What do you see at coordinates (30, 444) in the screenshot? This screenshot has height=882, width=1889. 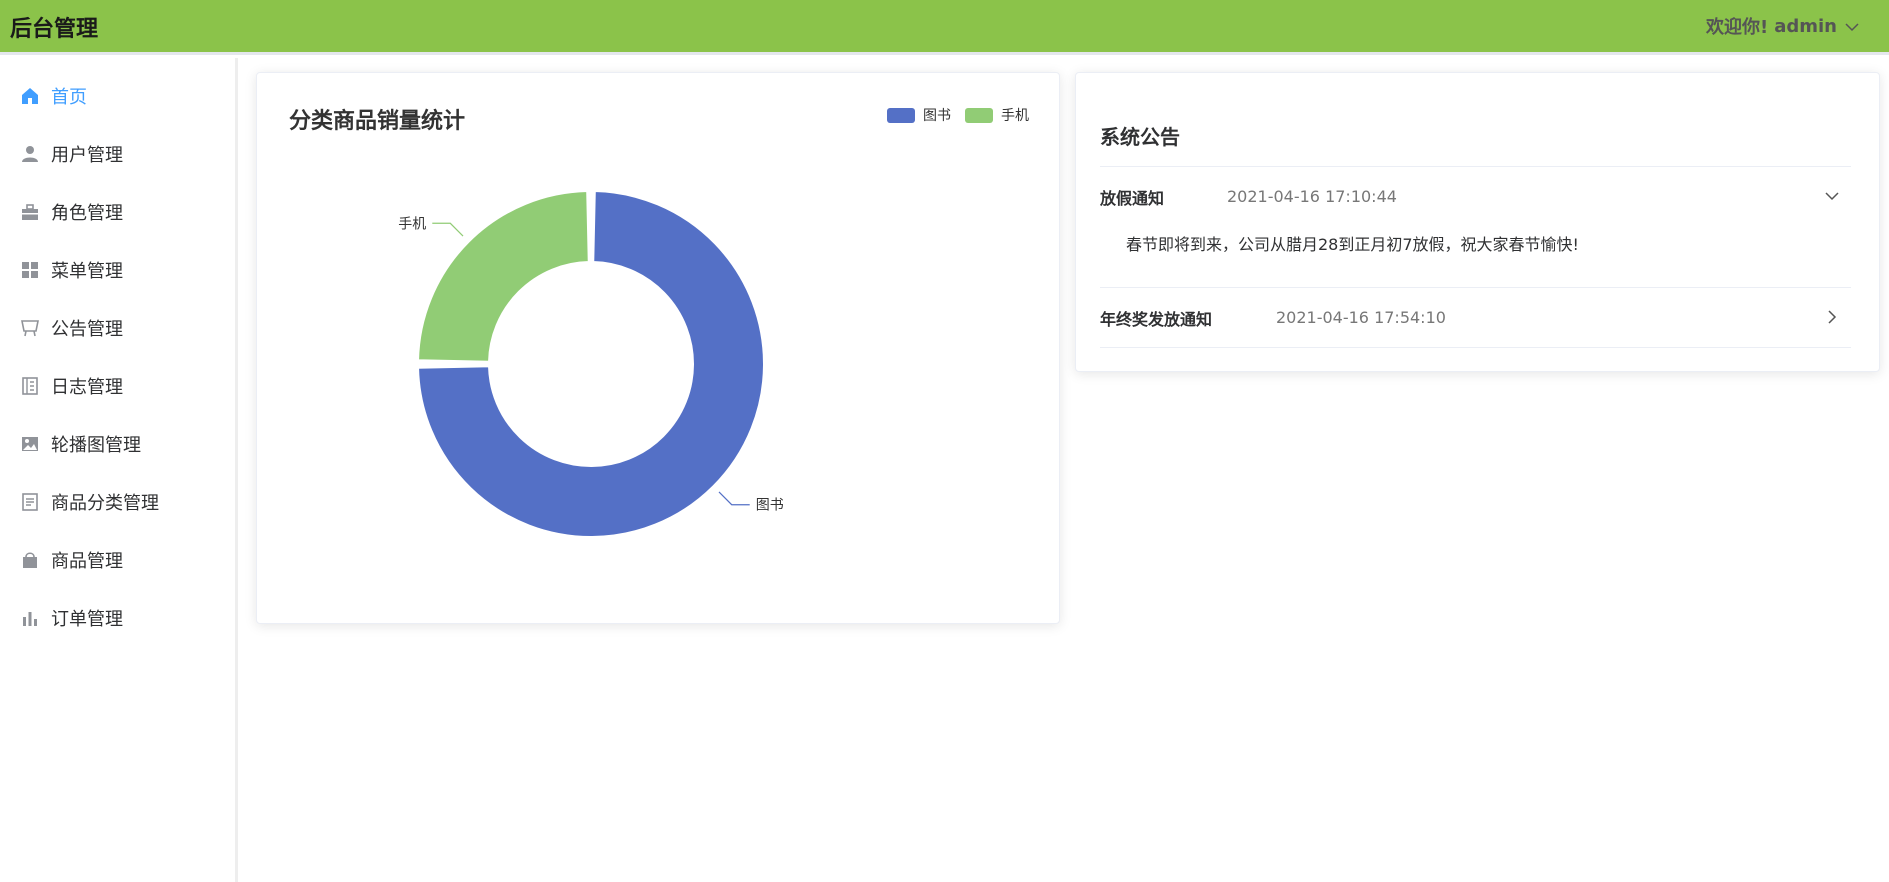 I see `picture-icon` at bounding box center [30, 444].